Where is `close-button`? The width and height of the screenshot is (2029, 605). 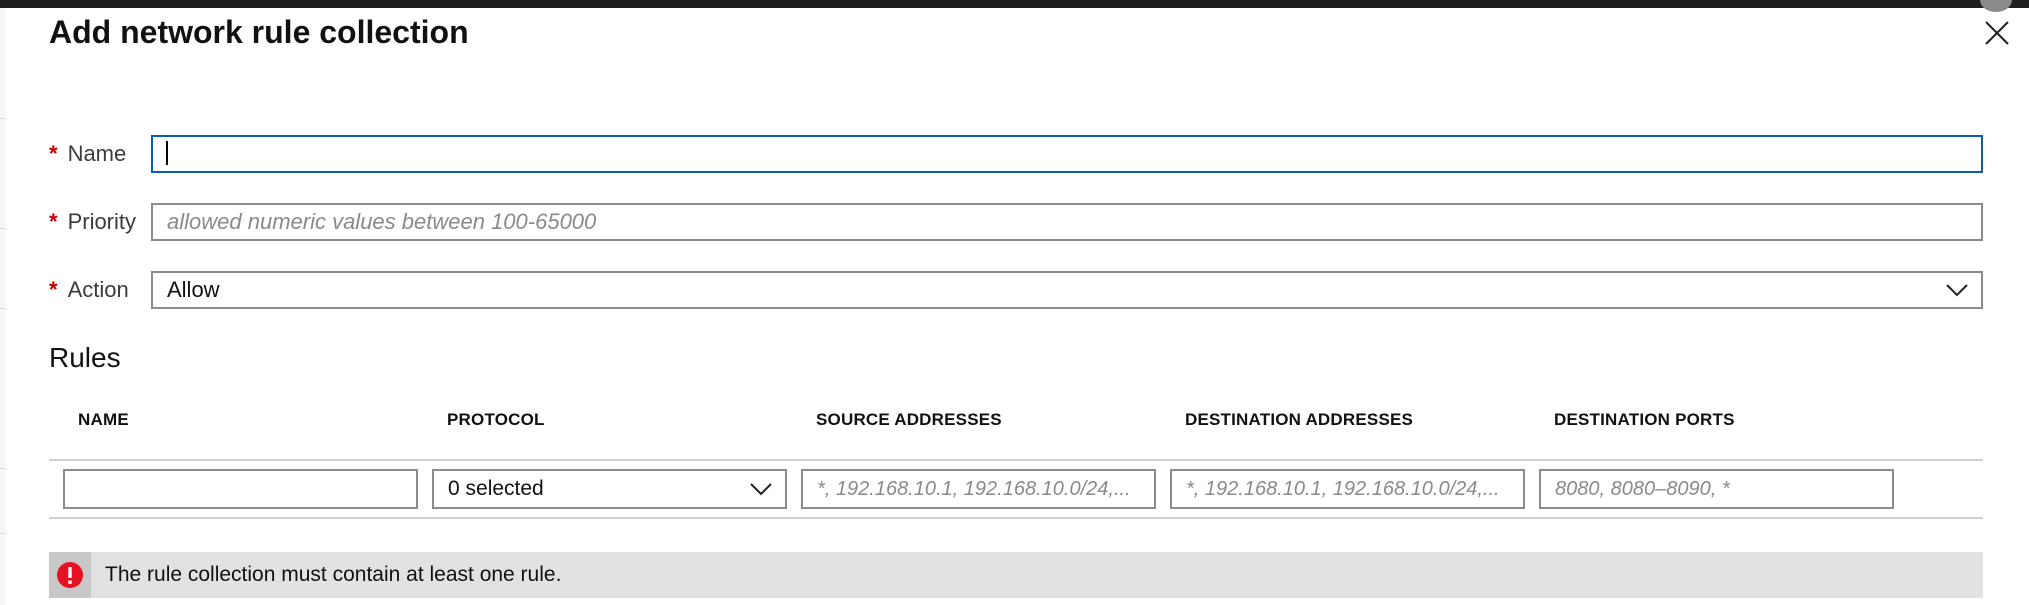
close-button is located at coordinates (1997, 33).